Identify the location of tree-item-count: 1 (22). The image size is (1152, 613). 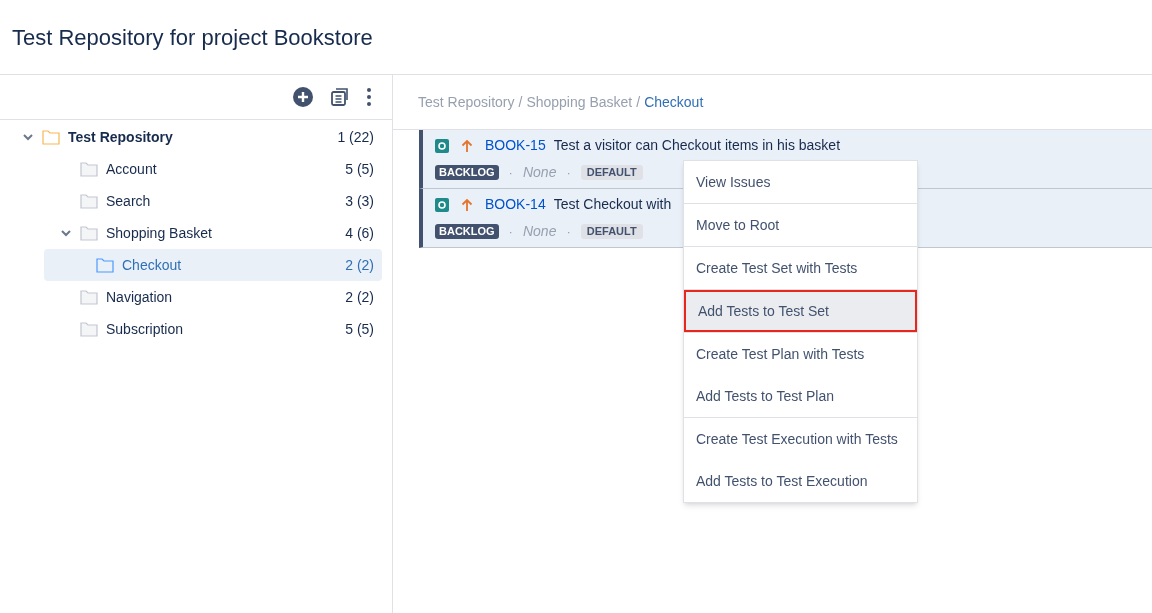
(355, 137).